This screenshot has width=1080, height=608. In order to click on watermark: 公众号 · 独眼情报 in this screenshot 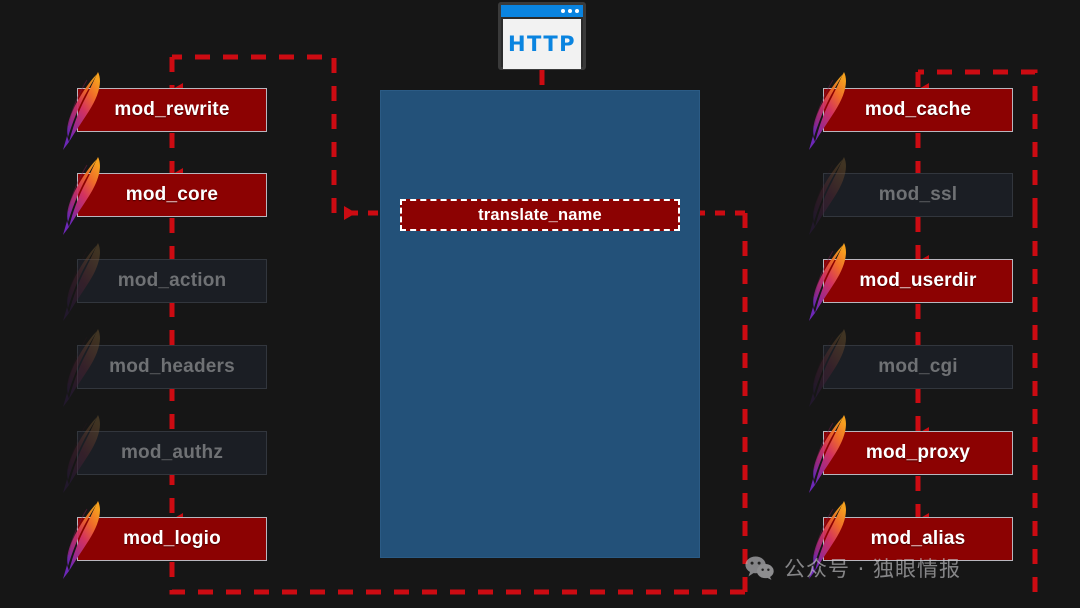, I will do `click(853, 568)`.